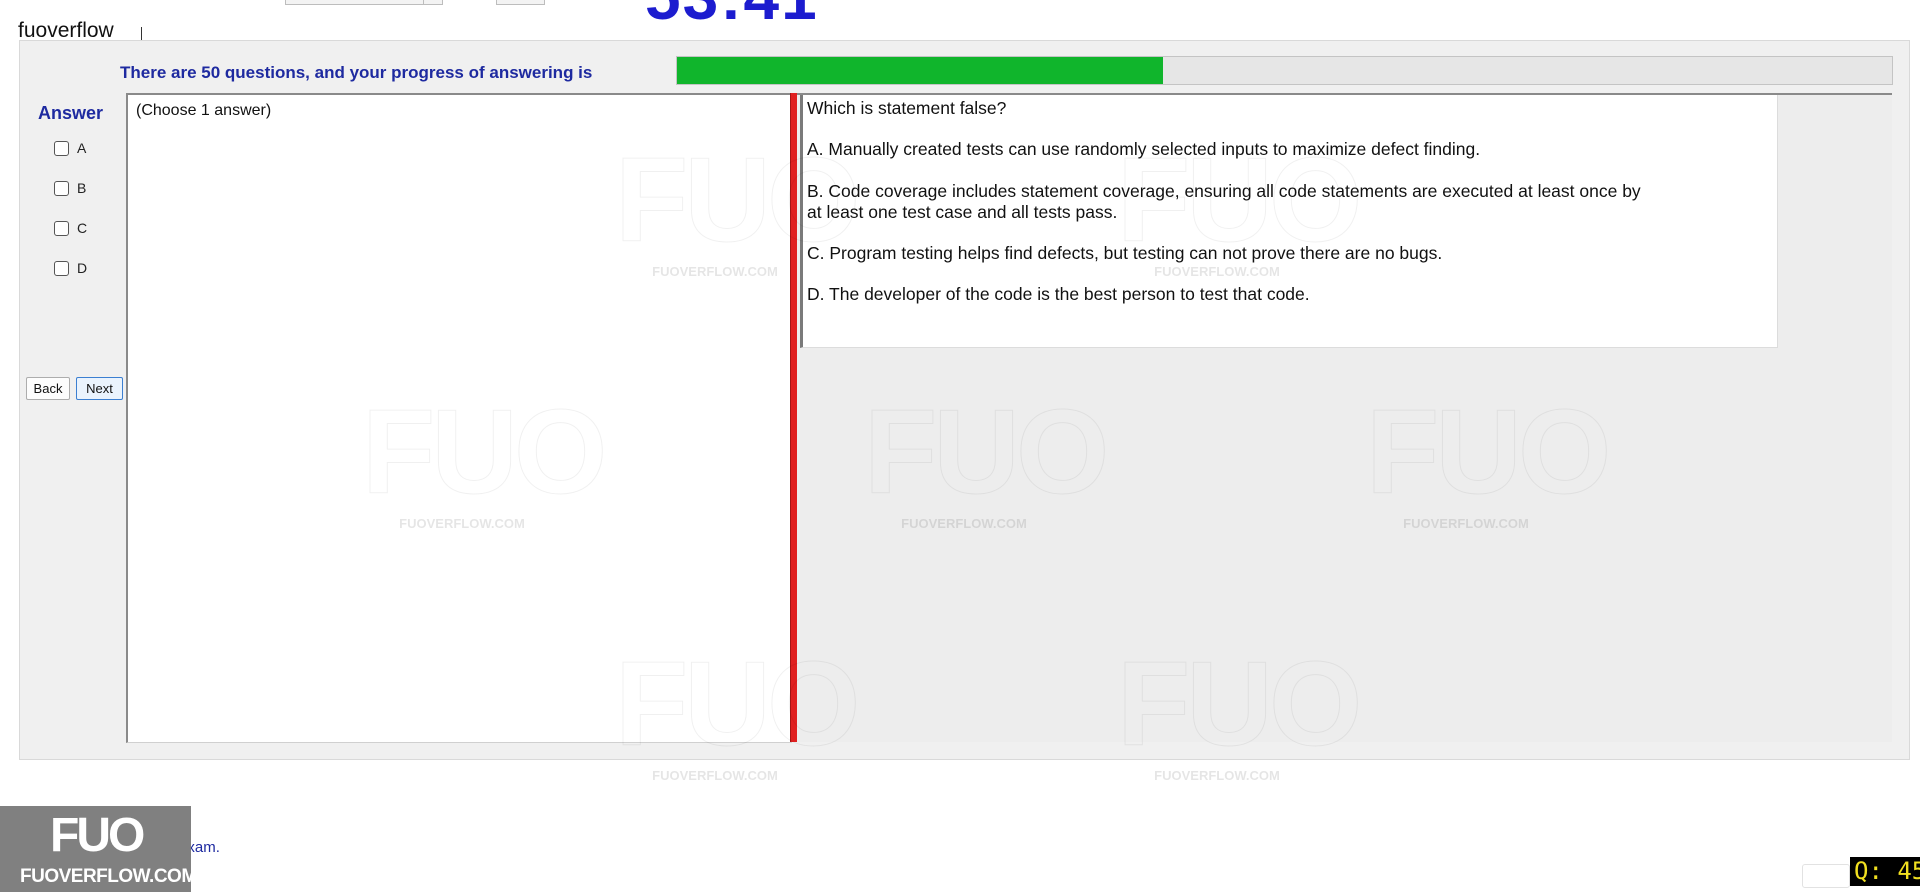  Describe the element at coordinates (82, 228) in the screenshot. I see `option-c-label: C` at that location.